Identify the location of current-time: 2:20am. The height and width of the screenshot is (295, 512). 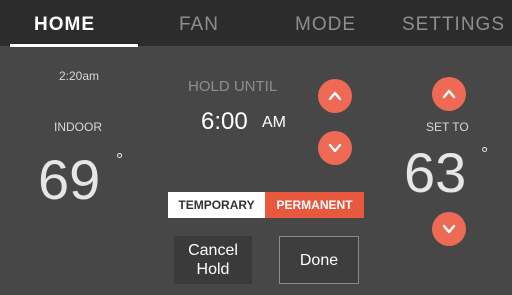
(79, 76).